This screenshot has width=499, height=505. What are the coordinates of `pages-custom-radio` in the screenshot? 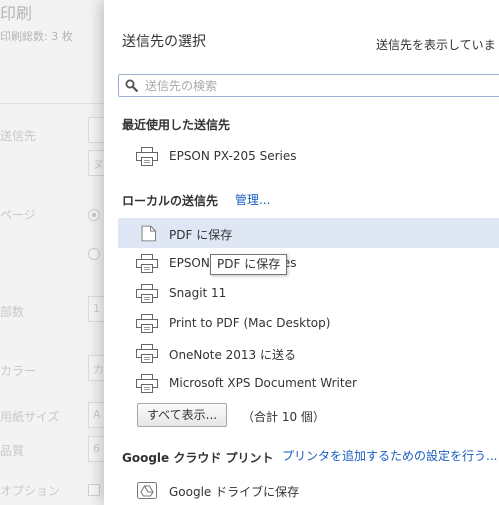 It's located at (94, 254).